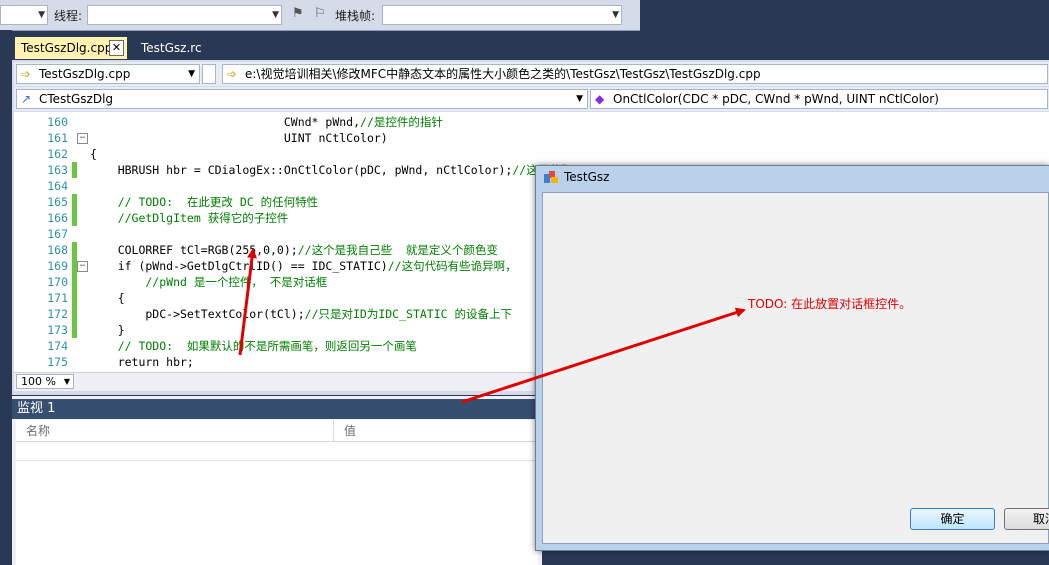 This screenshot has height=565, width=1049. What do you see at coordinates (277, 492) in the screenshot?
I see `watch-grid: 名称 值` at bounding box center [277, 492].